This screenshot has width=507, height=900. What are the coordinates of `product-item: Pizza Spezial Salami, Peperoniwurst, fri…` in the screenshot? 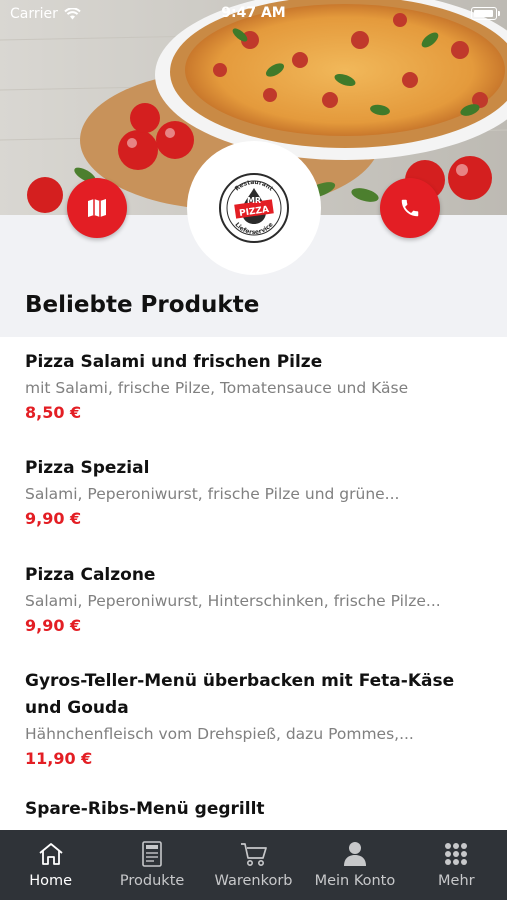 It's located at (253, 497).